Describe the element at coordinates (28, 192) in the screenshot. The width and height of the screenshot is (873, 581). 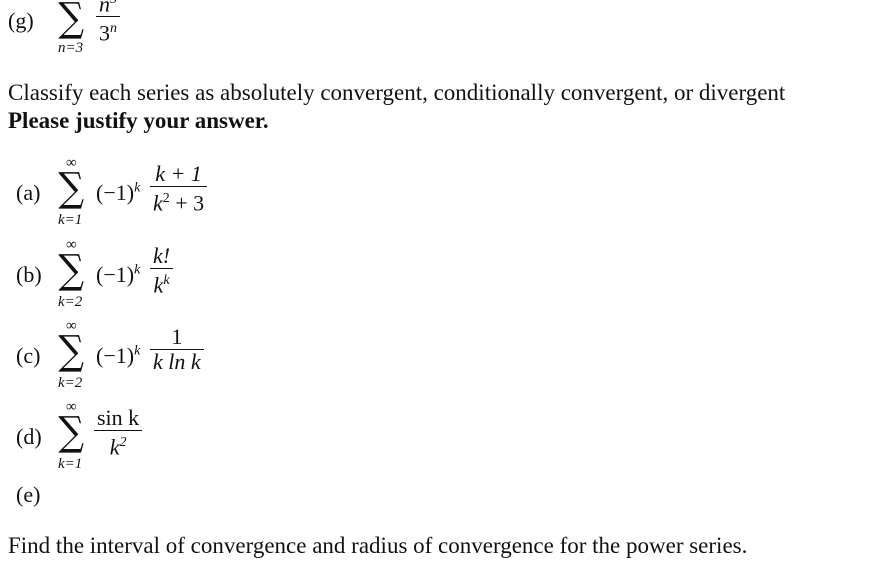
I see `series-a-label: (a)` at that location.